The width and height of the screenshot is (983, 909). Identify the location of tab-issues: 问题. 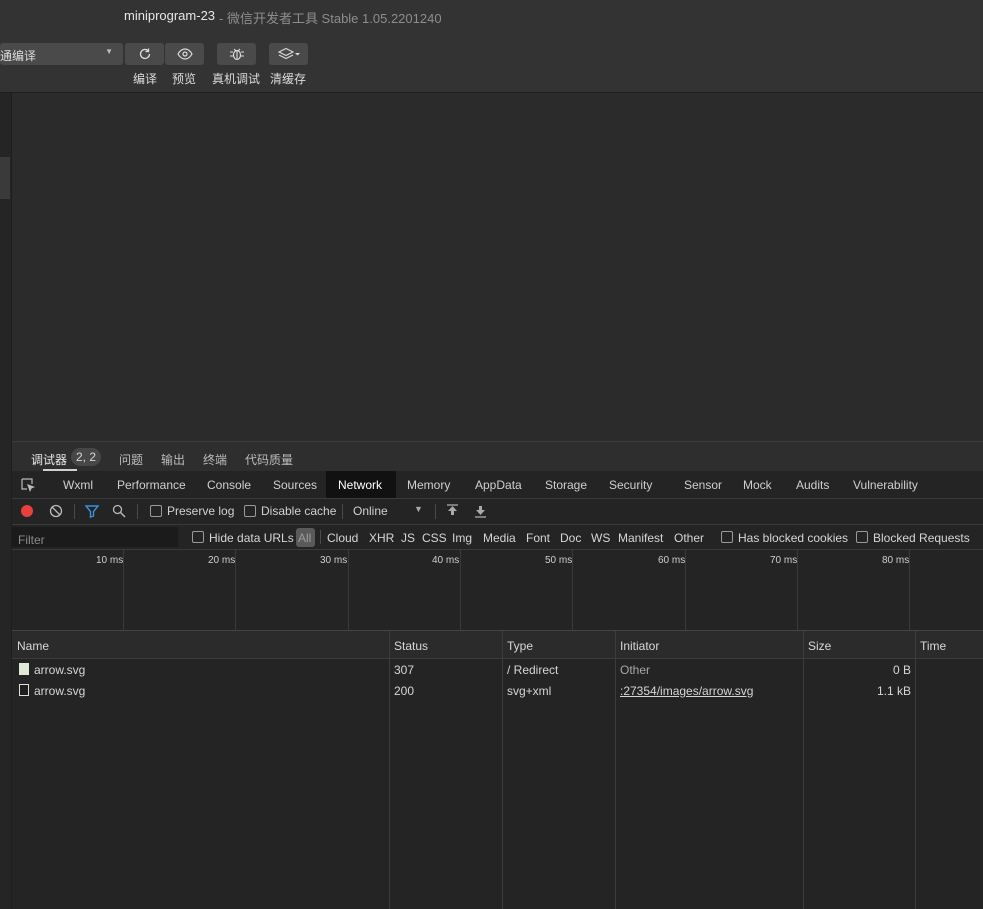
(131, 459).